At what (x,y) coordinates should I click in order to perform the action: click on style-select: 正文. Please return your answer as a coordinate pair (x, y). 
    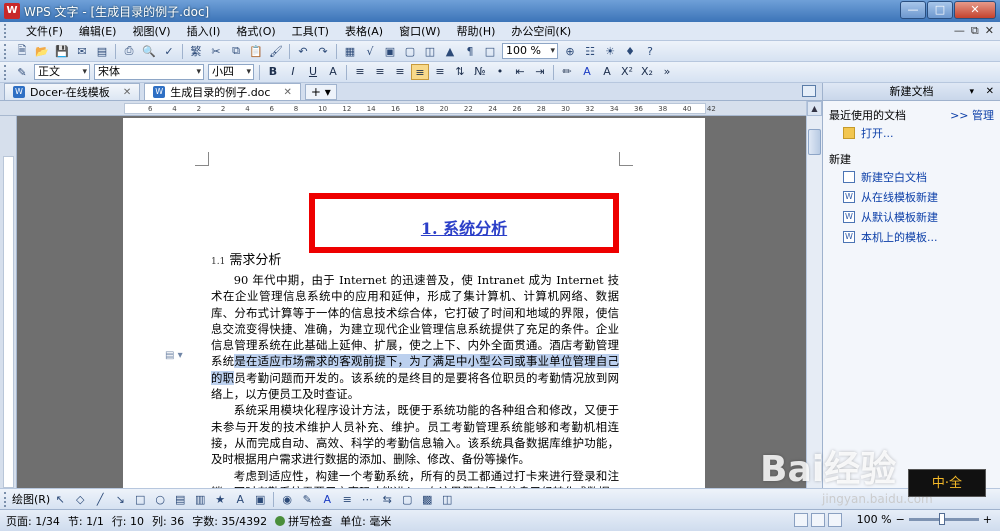
    Looking at the image, I should click on (62, 72).